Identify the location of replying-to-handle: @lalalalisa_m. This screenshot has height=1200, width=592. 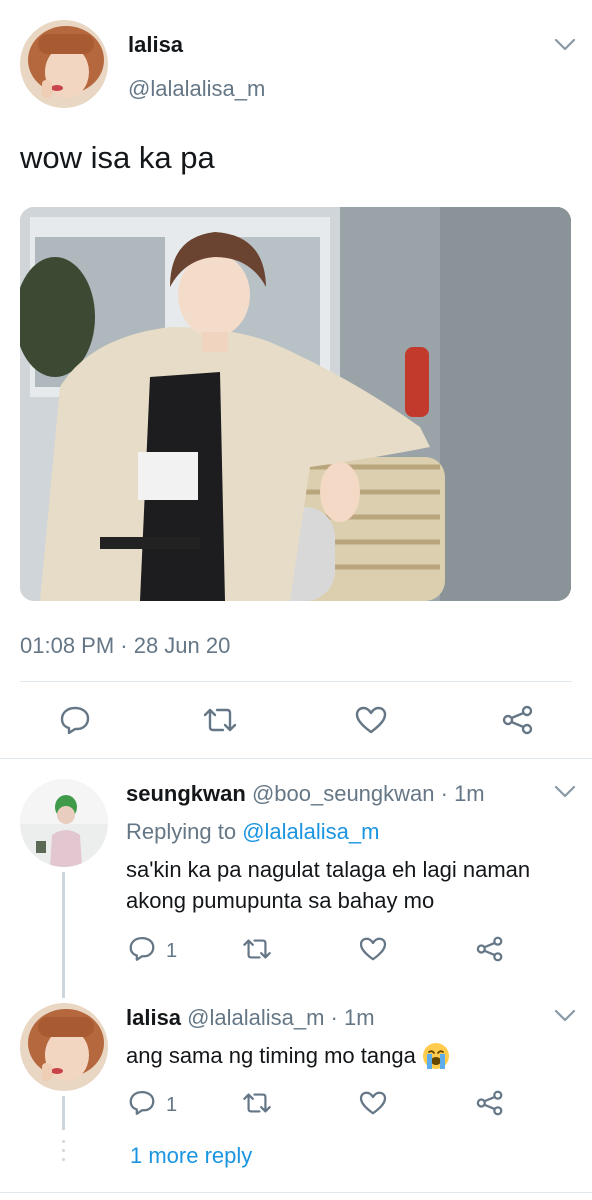
(310, 831).